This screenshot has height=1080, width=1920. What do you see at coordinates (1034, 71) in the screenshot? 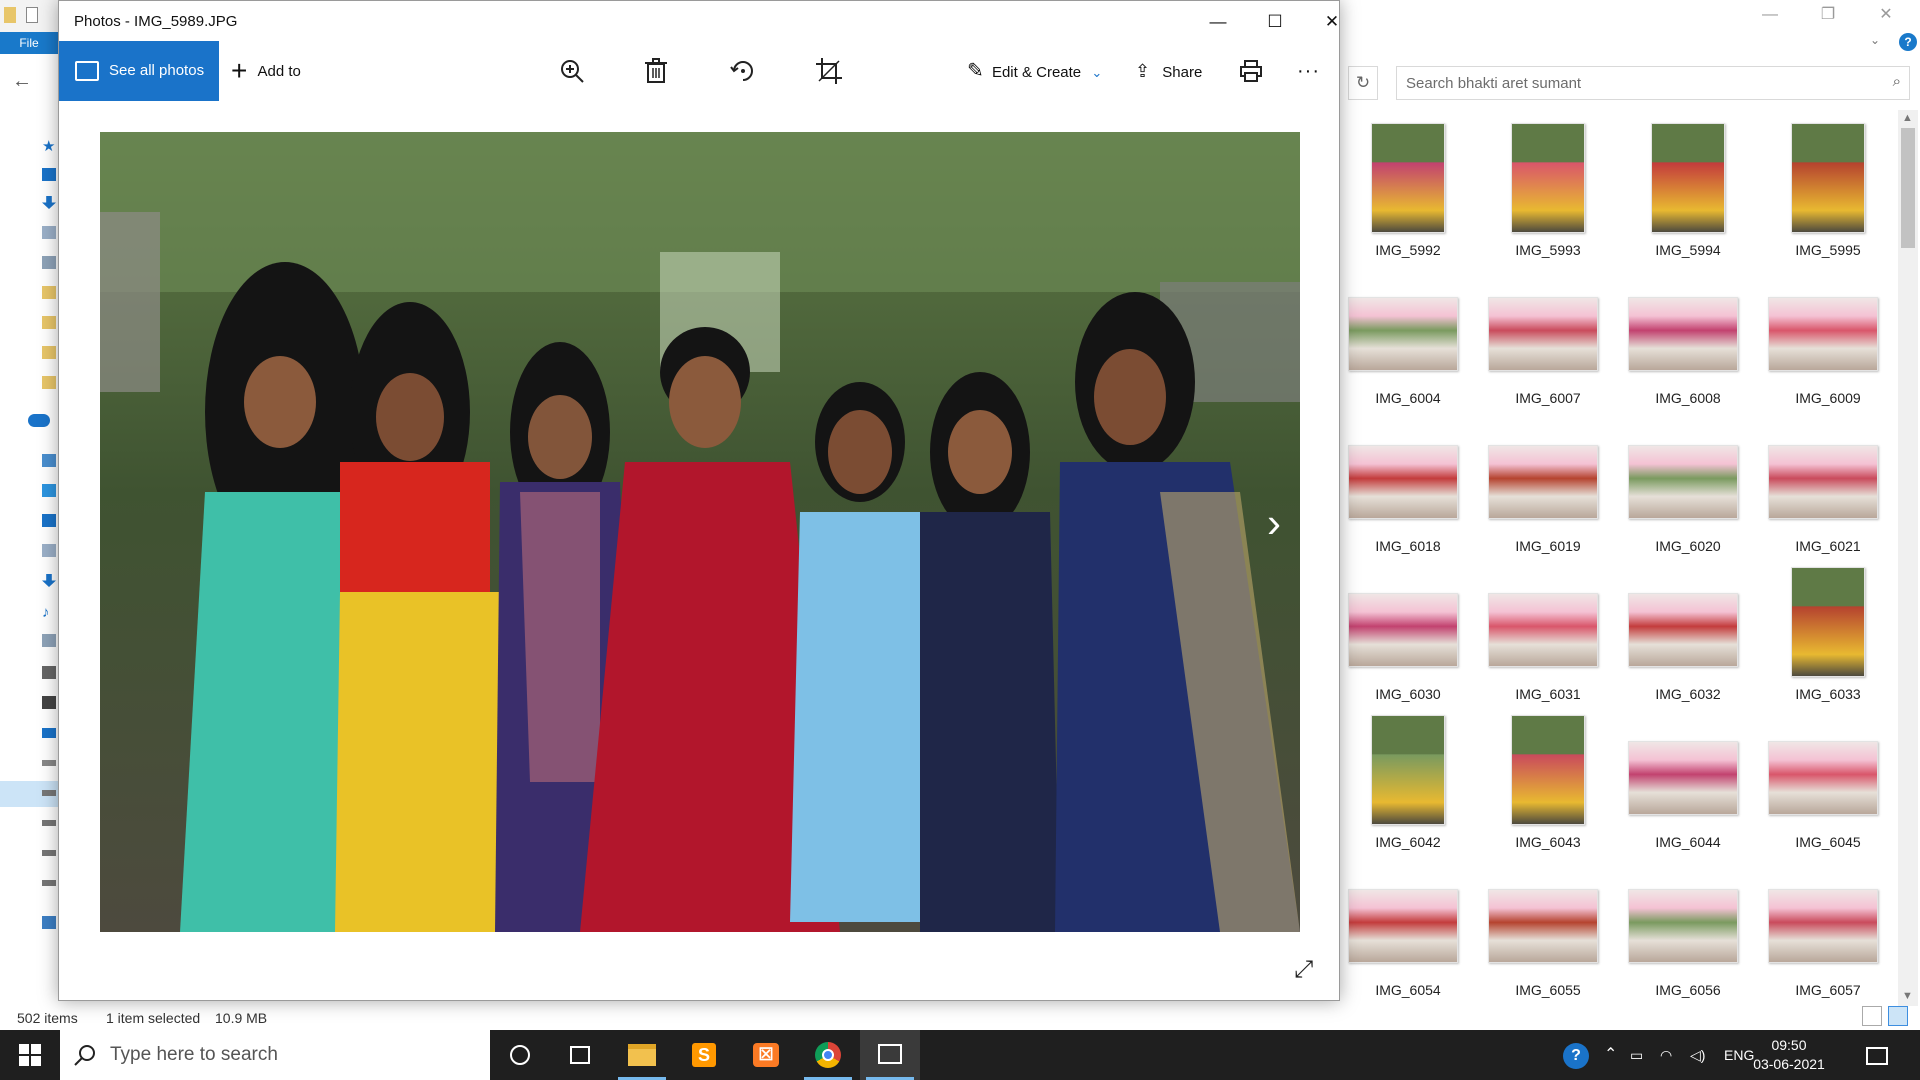
I see `edit-create-button: ✎ Edit & Create ⌄` at bounding box center [1034, 71].